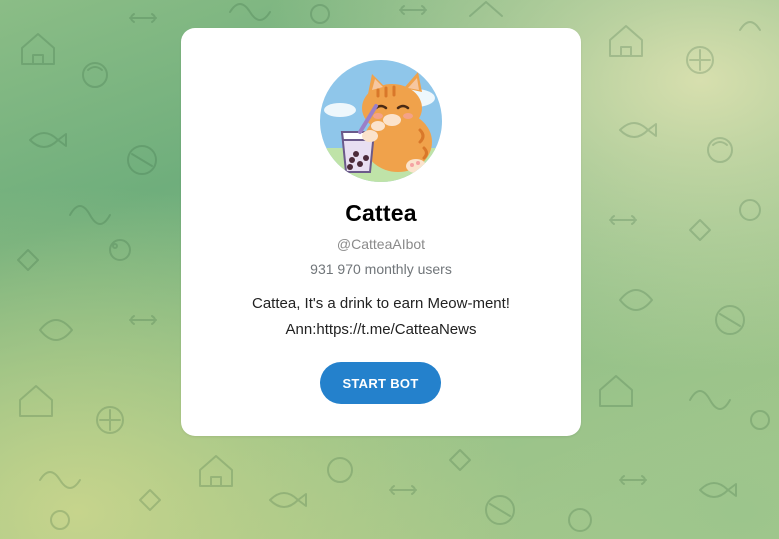  Describe the element at coordinates (381, 269) in the screenshot. I see `monthly-users-count: 931 970 monthly users` at that location.